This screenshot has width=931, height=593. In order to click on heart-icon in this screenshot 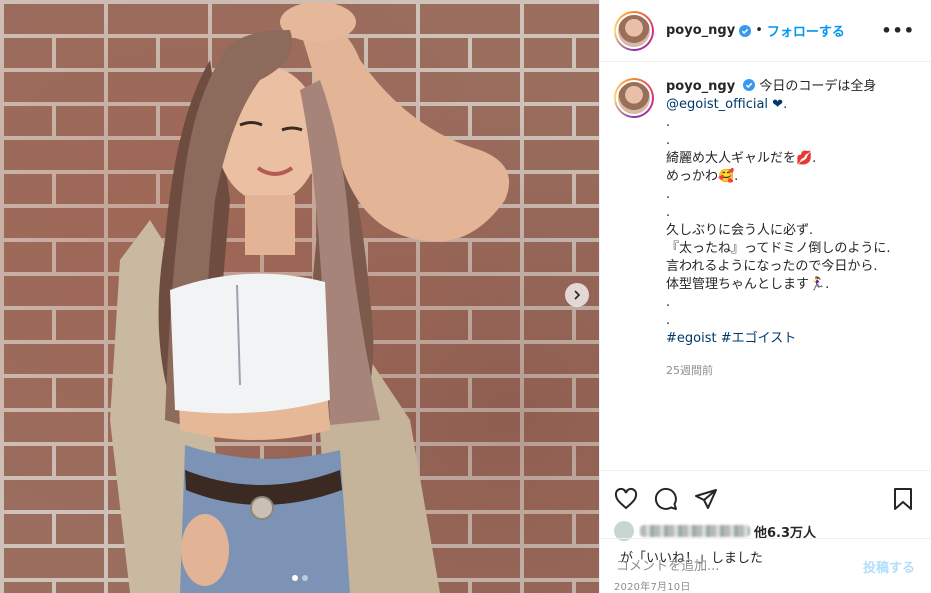, I will do `click(626, 499)`.